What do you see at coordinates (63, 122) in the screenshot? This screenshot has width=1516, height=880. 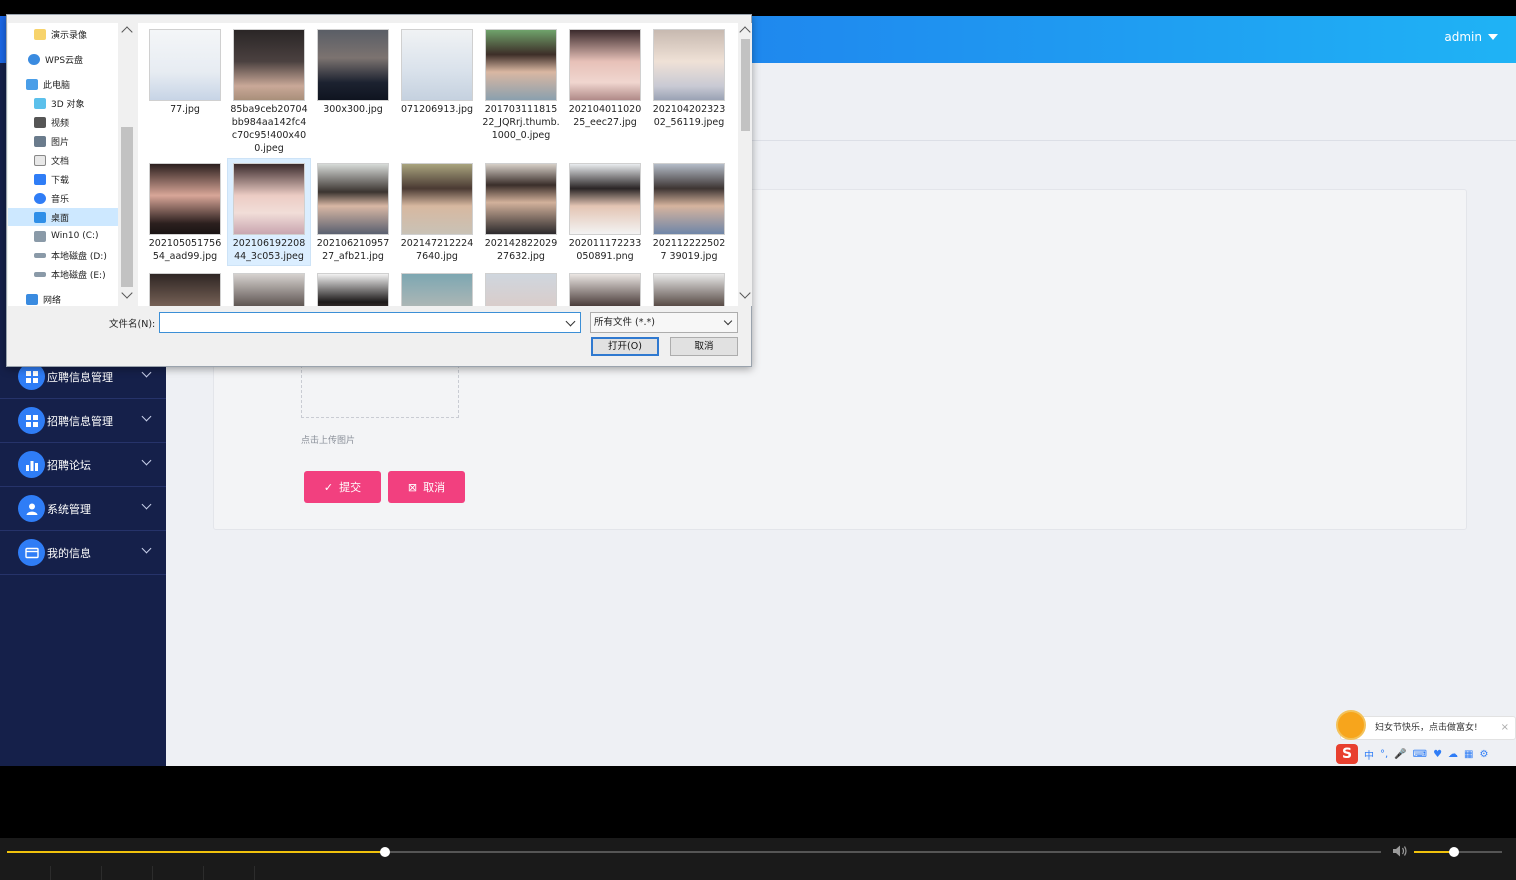 I see `tree-item: 视频` at bounding box center [63, 122].